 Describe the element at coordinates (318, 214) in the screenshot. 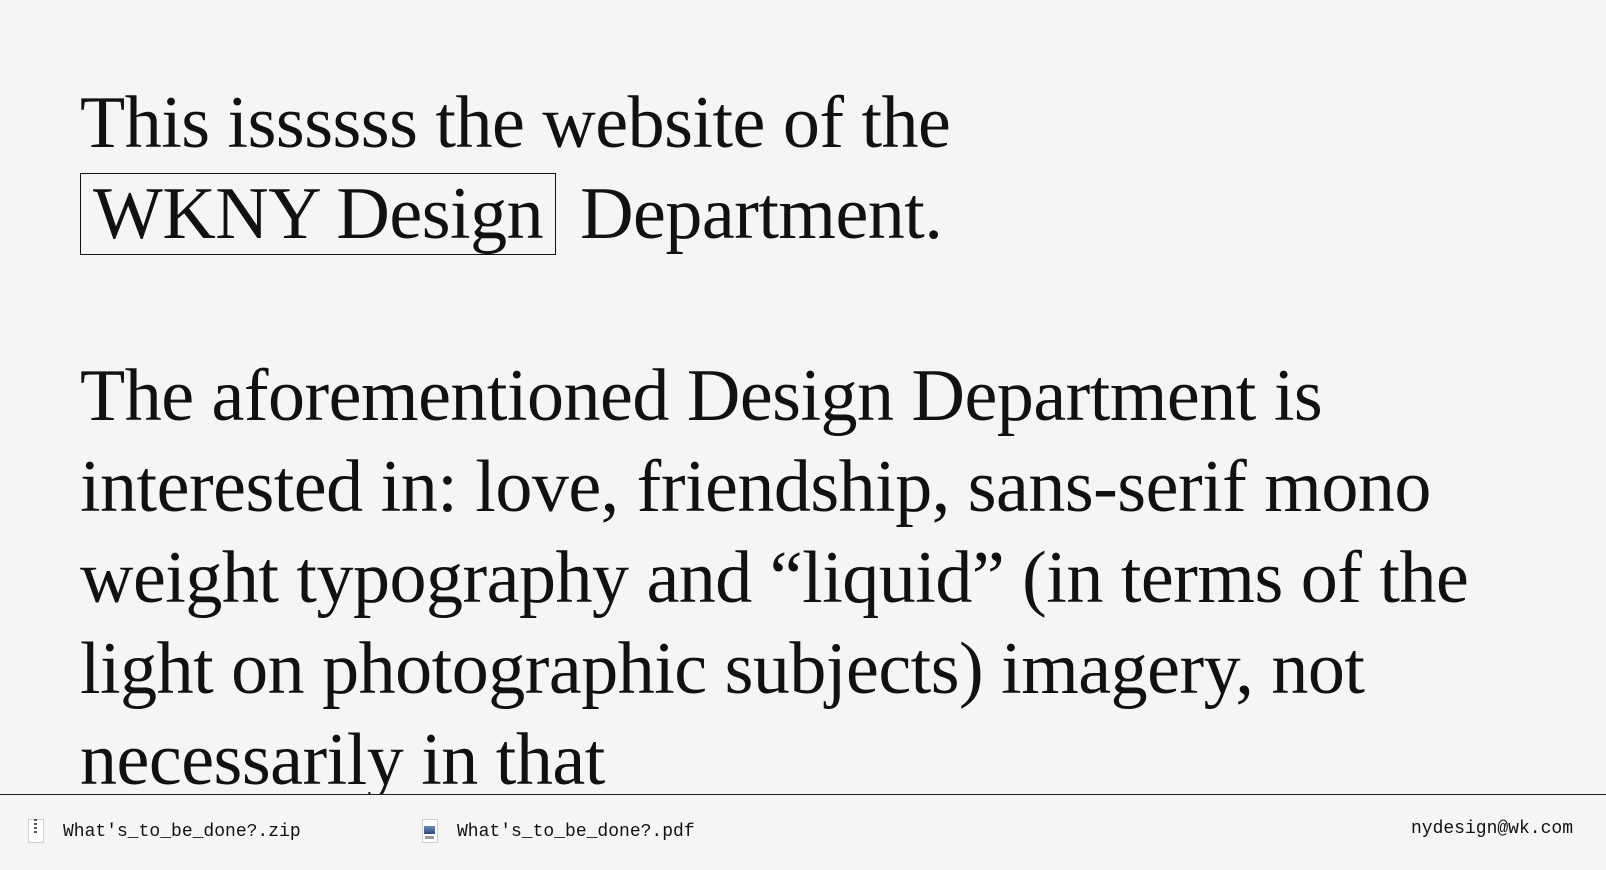

I see `department-name-box: WKNY Design` at that location.